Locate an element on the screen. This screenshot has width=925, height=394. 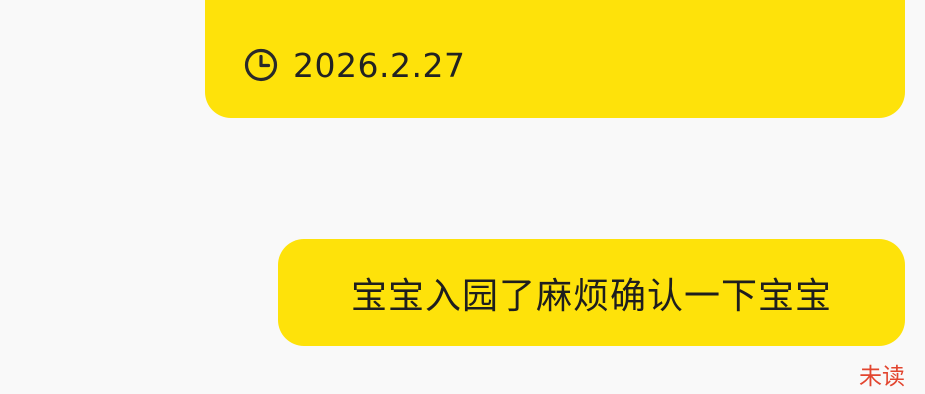
message-text: 宝宝入园了麻烦确认一下宝宝 is located at coordinates (591, 296).